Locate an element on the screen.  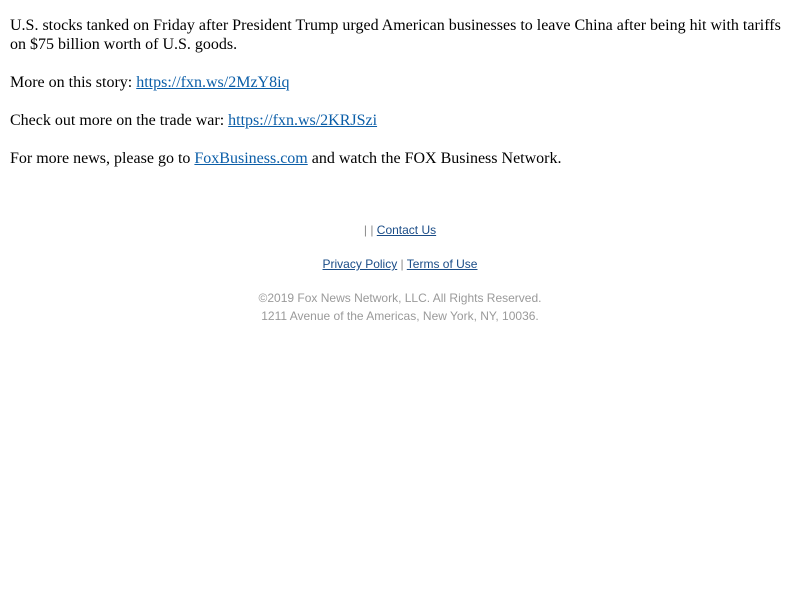
terms-of-use-link: Terms of Use is located at coordinates (442, 264).